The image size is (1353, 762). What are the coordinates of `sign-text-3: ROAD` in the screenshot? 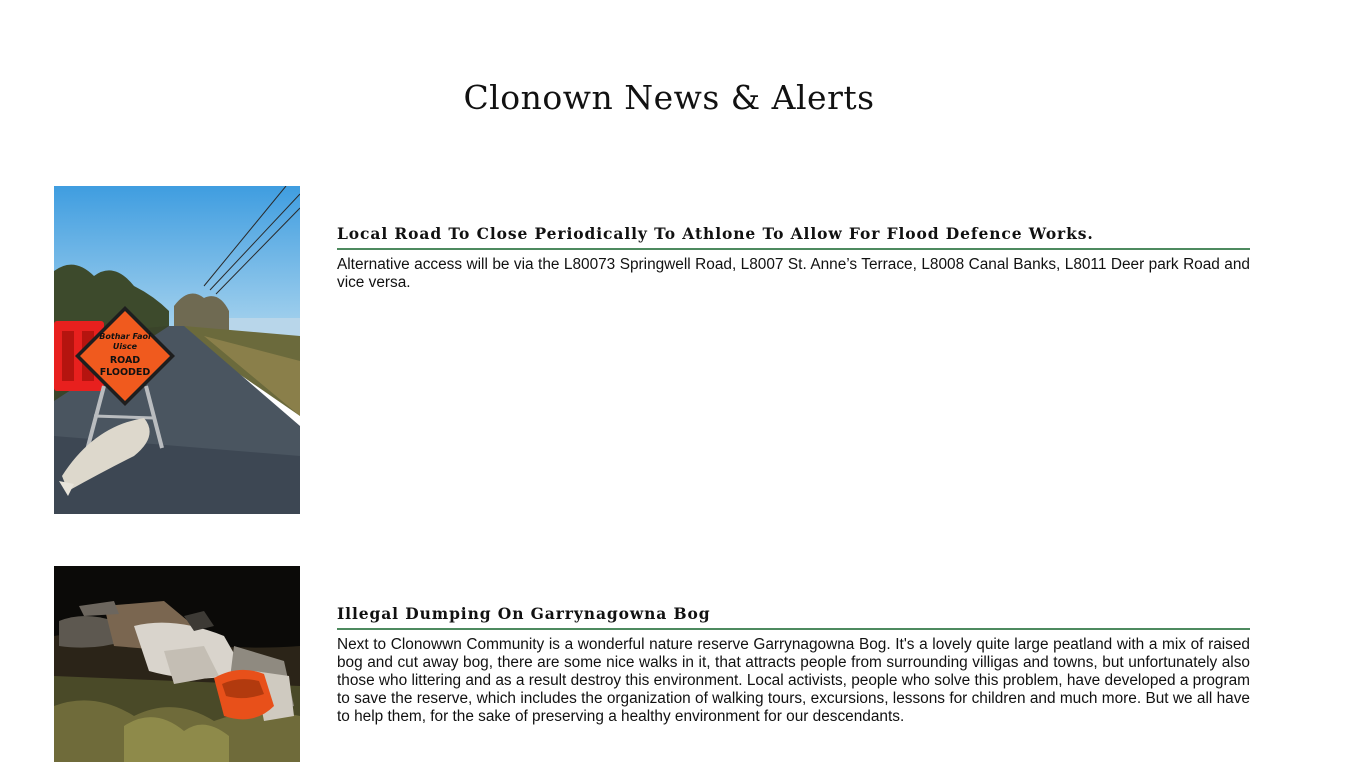 It's located at (125, 360).